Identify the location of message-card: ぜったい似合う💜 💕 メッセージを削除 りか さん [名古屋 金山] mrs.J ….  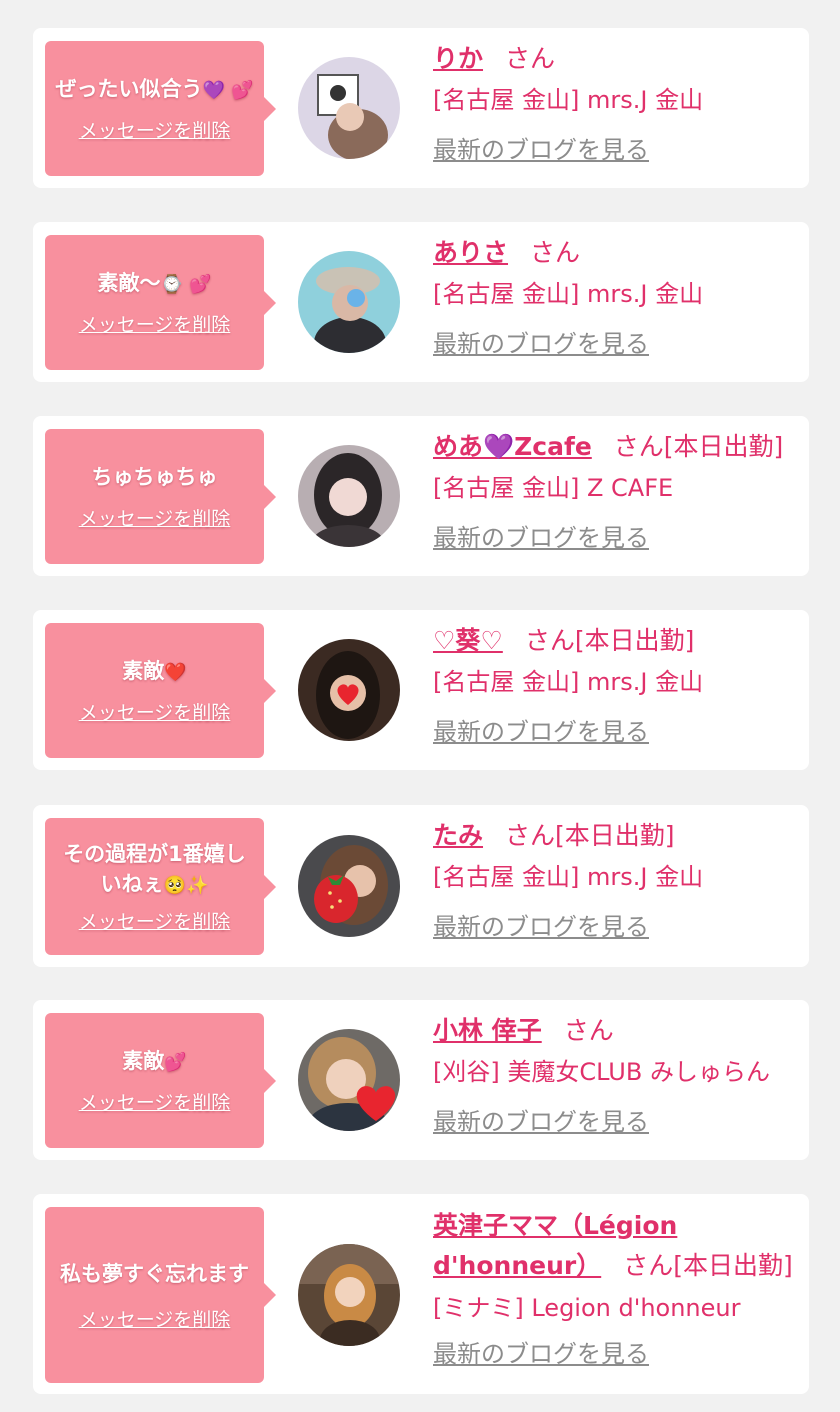
(421, 108).